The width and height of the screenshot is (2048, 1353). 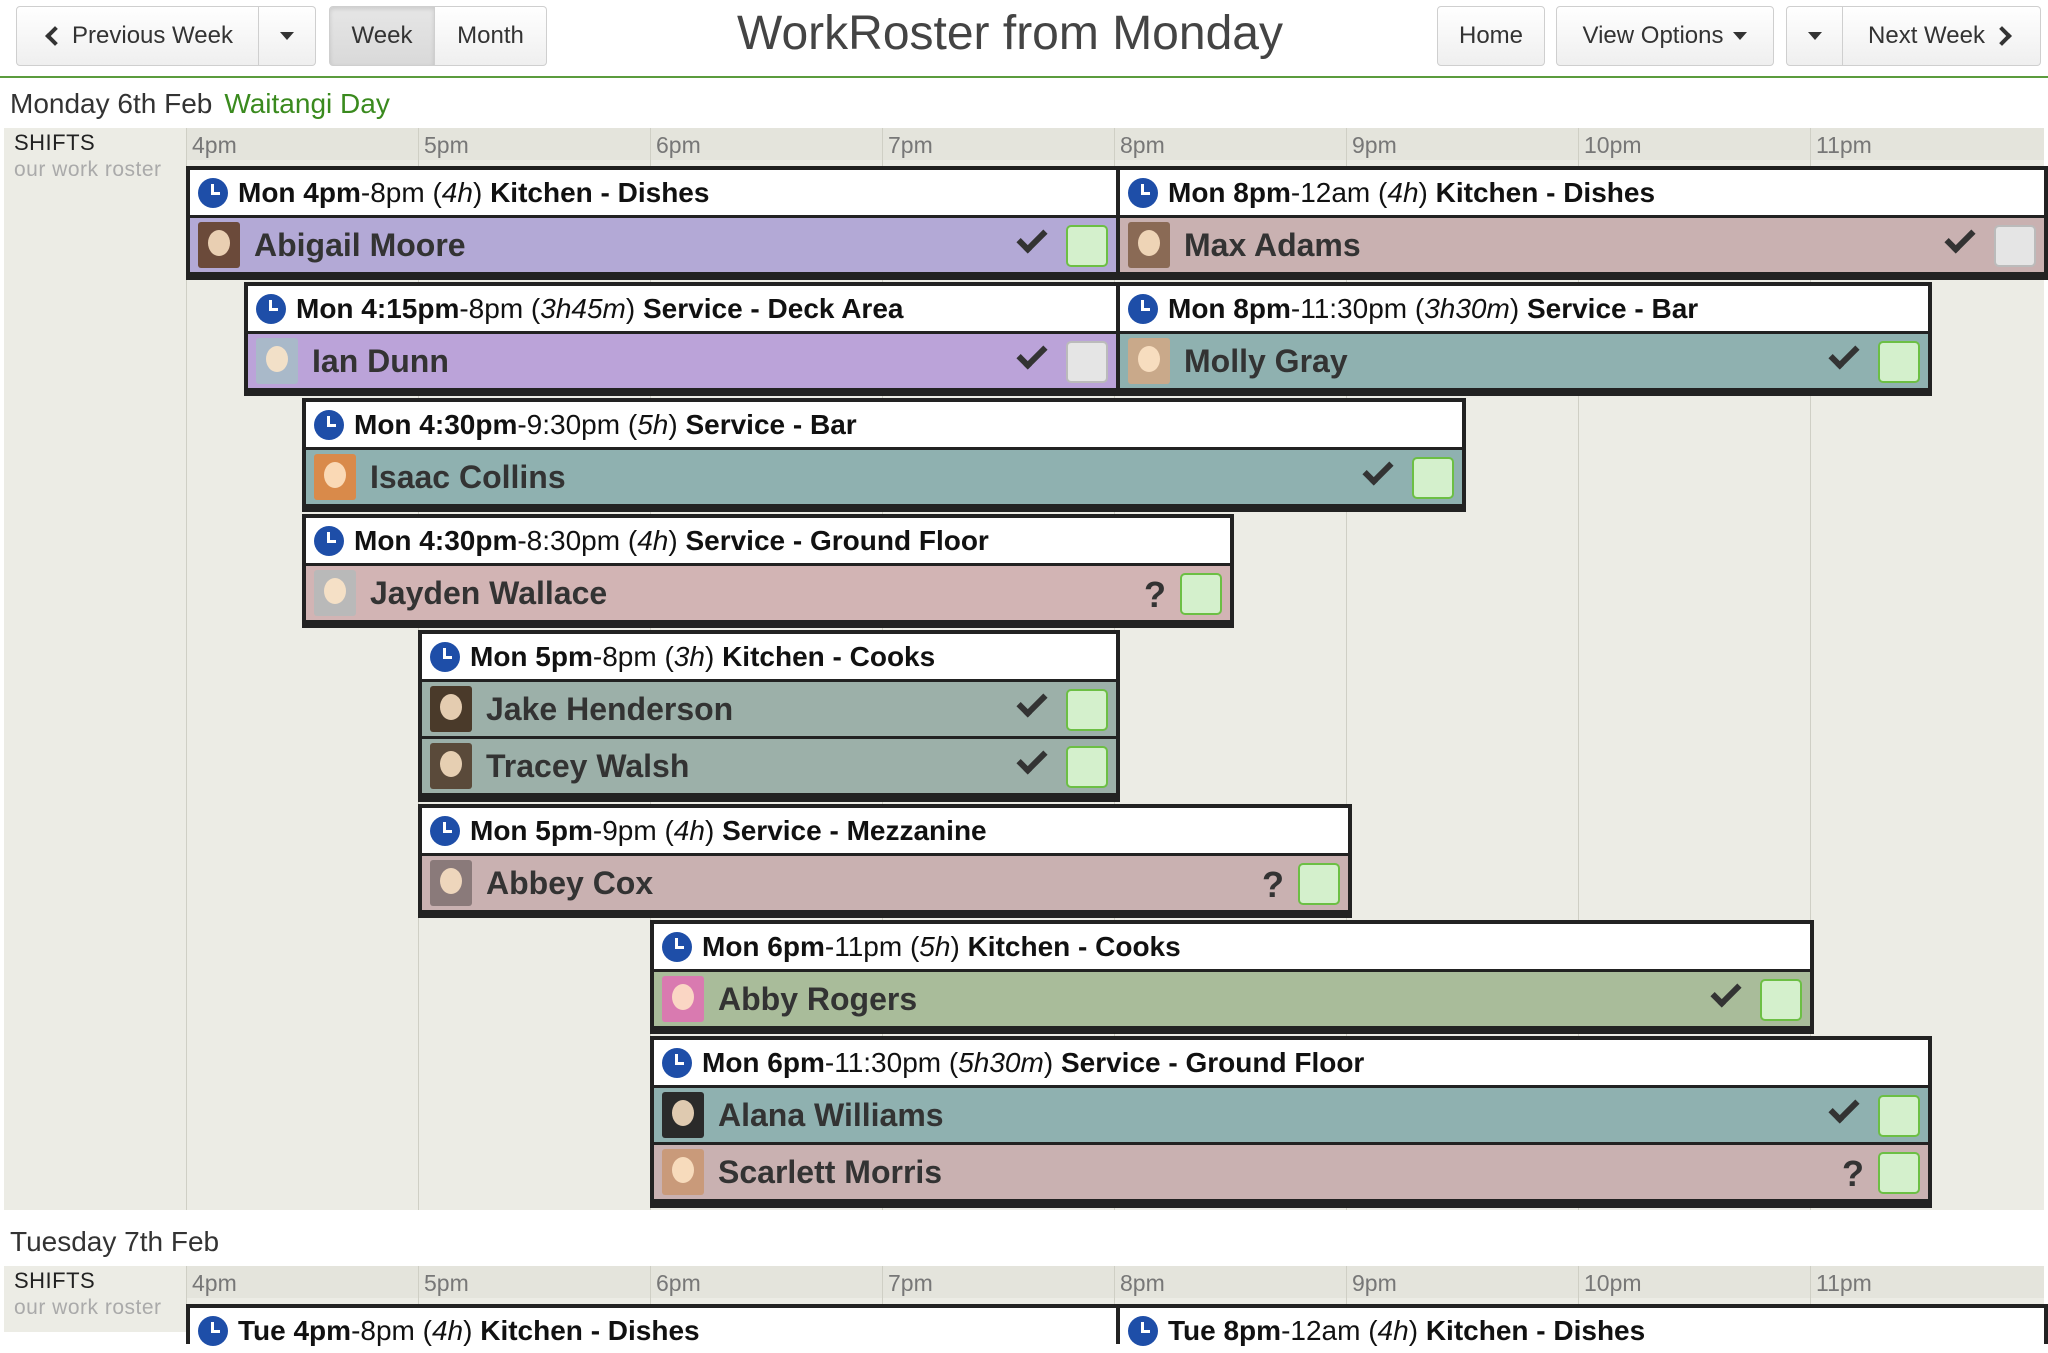 What do you see at coordinates (769, 709) in the screenshot?
I see `staff-row: Jake Henderson` at bounding box center [769, 709].